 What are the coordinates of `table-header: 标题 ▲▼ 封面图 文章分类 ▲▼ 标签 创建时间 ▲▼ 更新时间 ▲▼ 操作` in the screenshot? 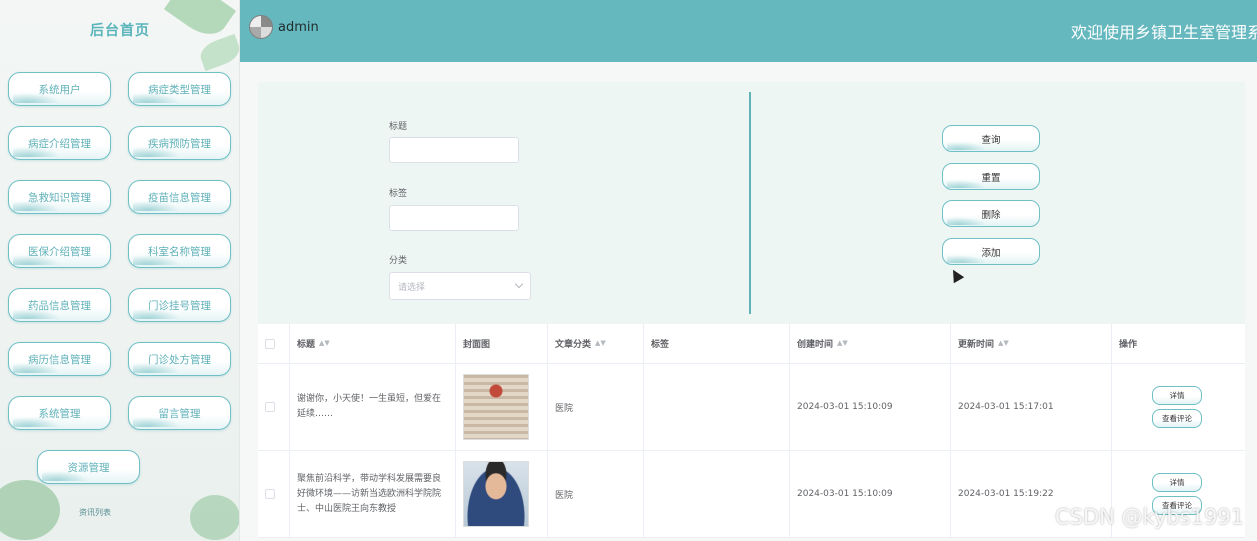 It's located at (751, 344).